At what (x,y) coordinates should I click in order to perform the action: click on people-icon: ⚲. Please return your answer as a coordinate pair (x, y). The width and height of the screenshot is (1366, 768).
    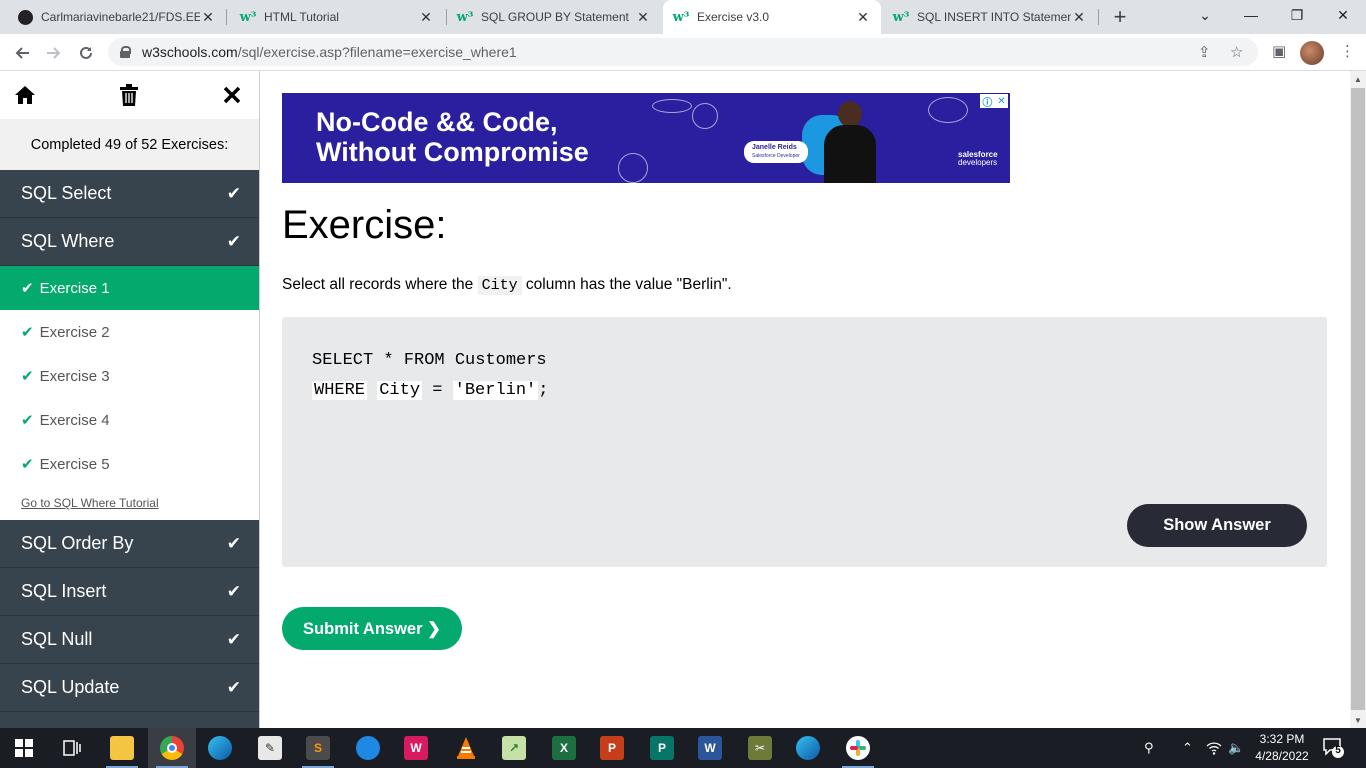
    Looking at the image, I should click on (1149, 748).